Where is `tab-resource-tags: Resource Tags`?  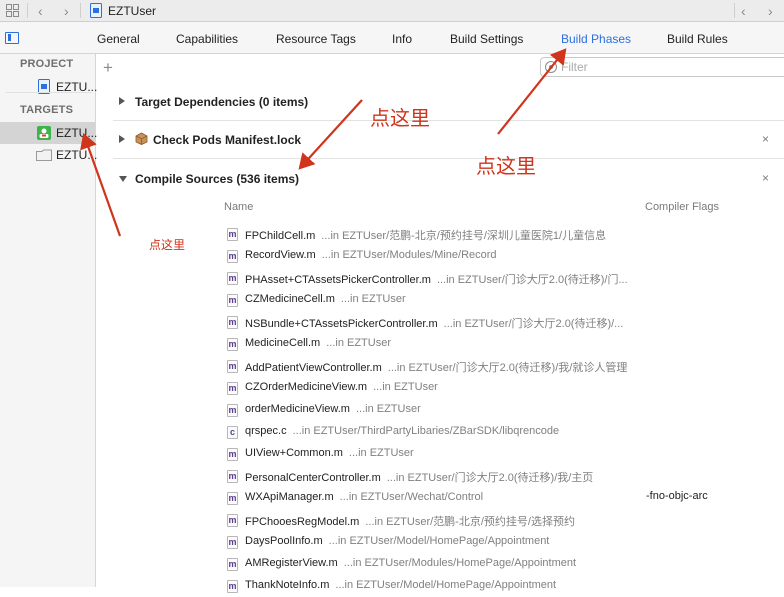 tab-resource-tags: Resource Tags is located at coordinates (316, 39).